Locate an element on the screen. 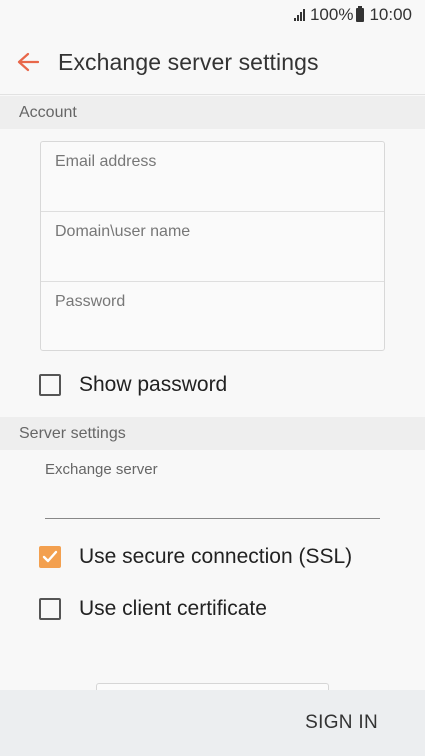  show-password-checkbox is located at coordinates (50, 385).